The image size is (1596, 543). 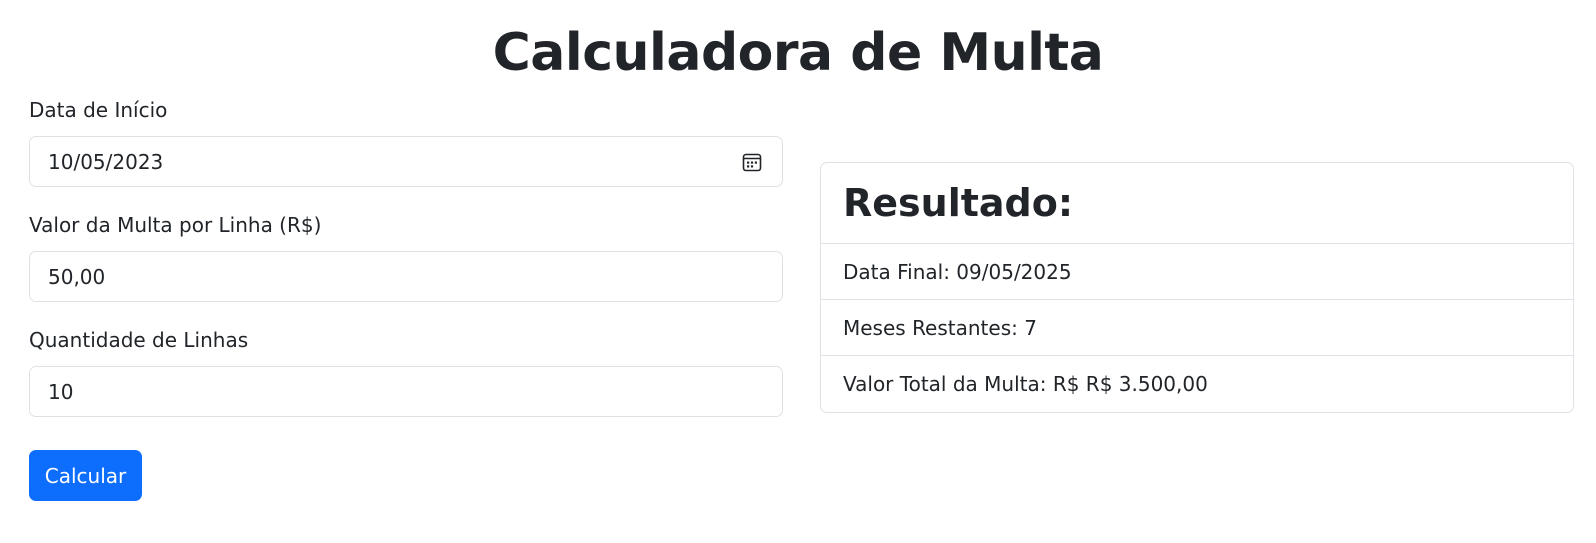 What do you see at coordinates (98, 110) in the screenshot?
I see `start-date-label: Data de Início` at bounding box center [98, 110].